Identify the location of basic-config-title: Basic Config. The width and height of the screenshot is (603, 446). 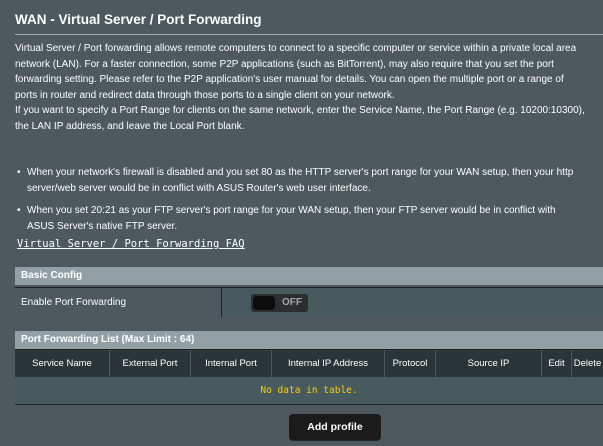
(52, 275).